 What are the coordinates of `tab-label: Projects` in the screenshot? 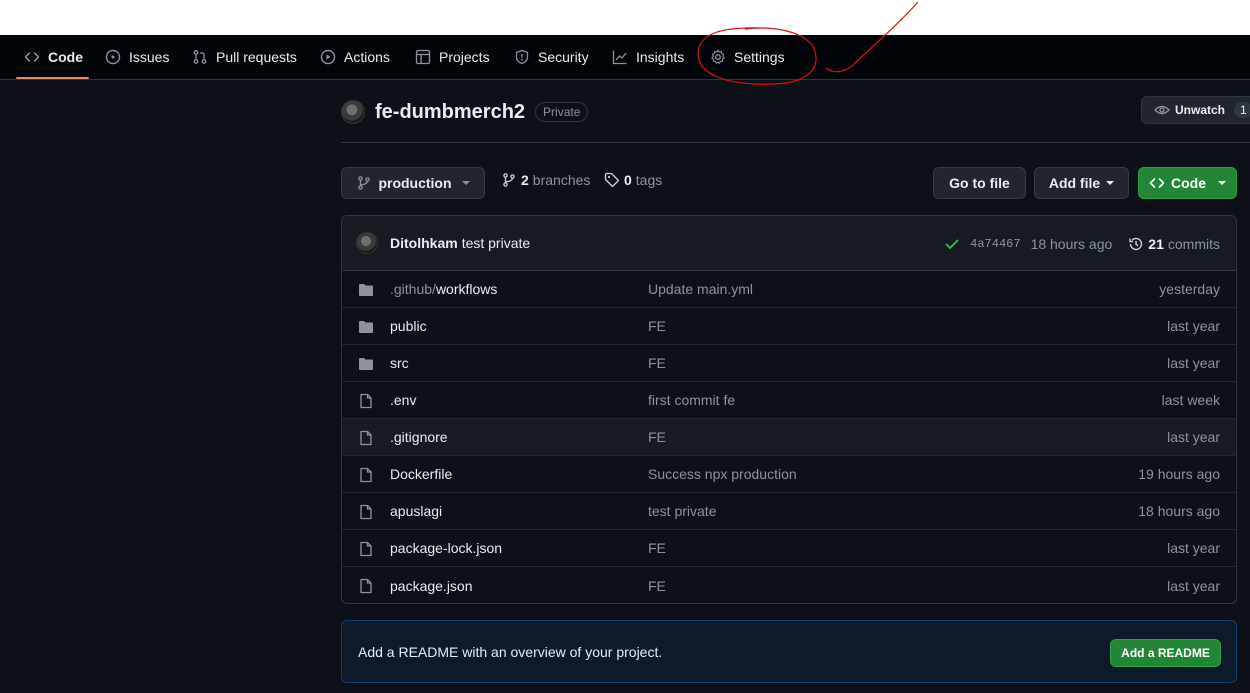 It's located at (464, 57).